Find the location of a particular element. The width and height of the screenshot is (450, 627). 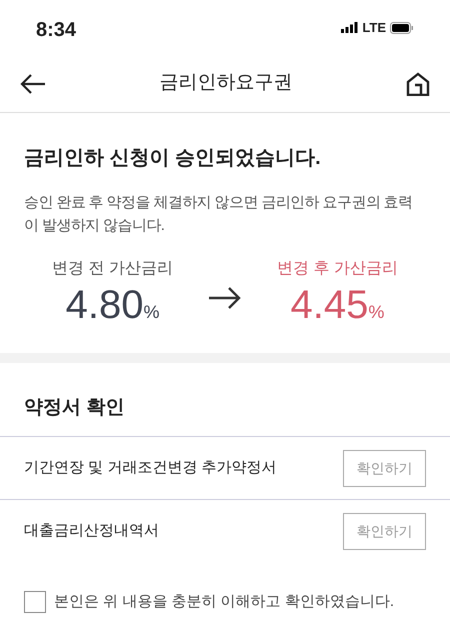

battery-icon is located at coordinates (402, 28).